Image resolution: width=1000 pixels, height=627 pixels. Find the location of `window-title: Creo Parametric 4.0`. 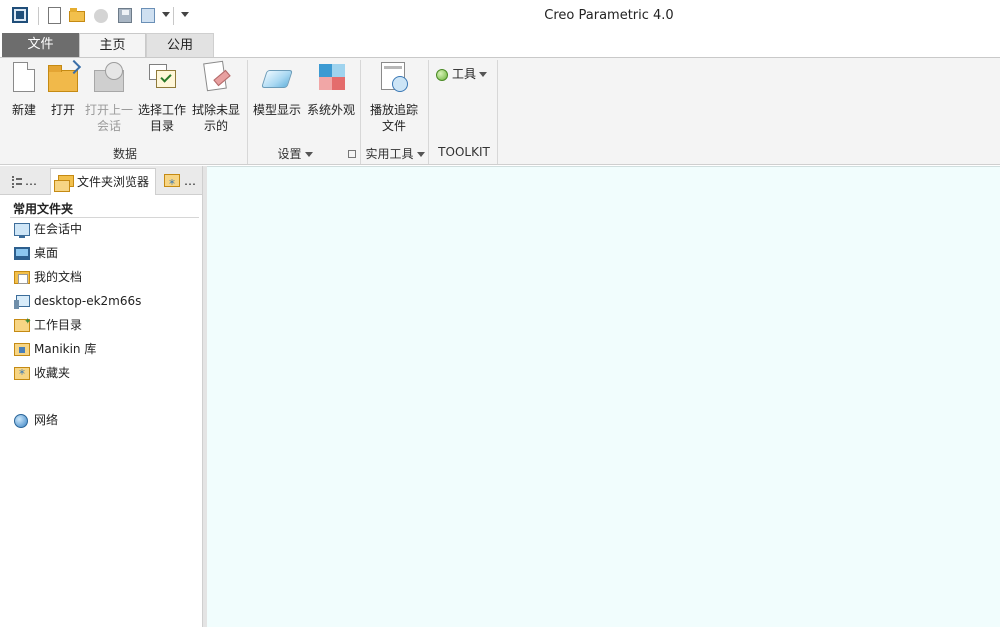

window-title: Creo Parametric 4.0 is located at coordinates (609, 15).